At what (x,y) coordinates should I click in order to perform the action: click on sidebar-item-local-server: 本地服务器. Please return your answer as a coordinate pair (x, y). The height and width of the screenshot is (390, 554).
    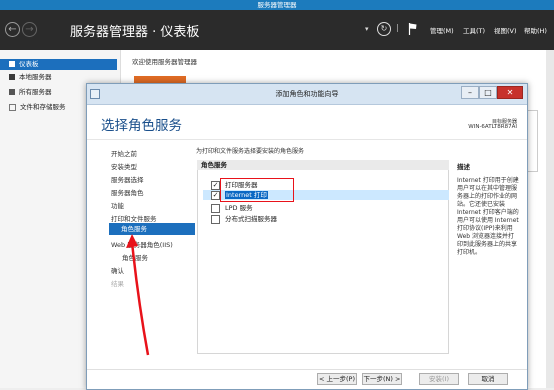
    Looking at the image, I should click on (58, 77).